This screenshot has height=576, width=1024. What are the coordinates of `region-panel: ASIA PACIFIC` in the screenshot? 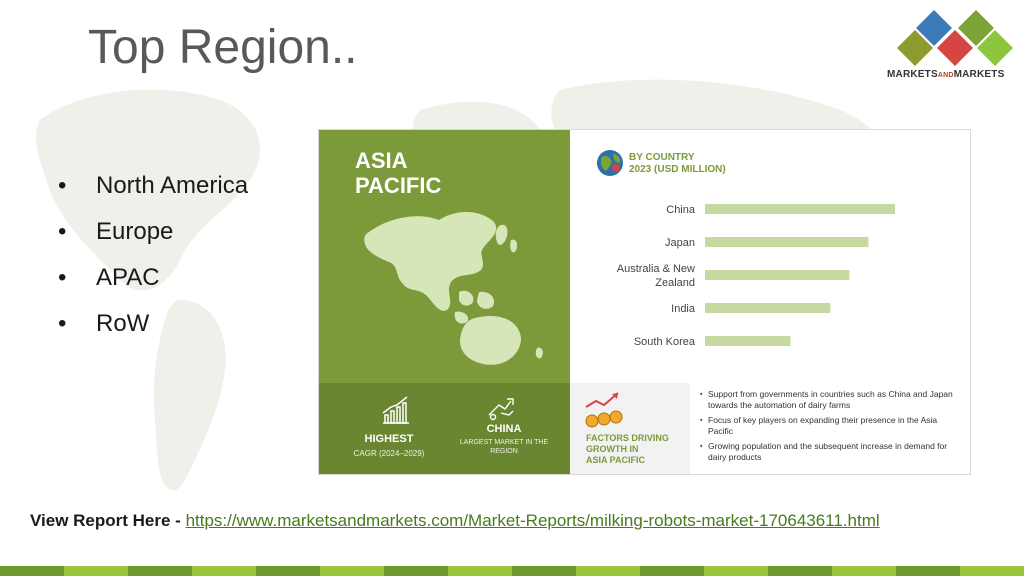 It's located at (444, 256).